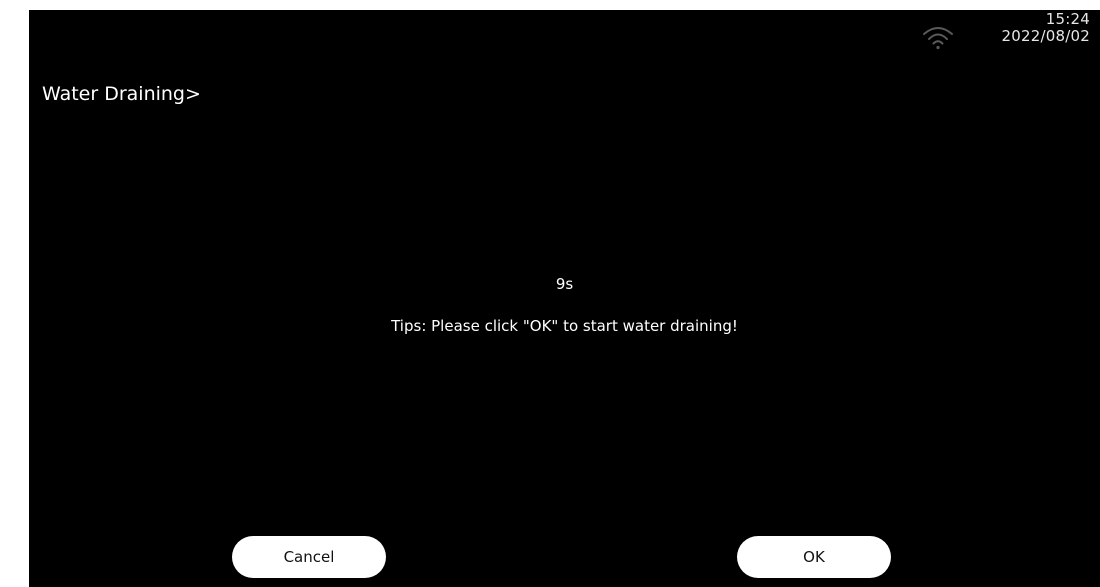  Describe the element at coordinates (1067, 19) in the screenshot. I see `status-time: 15:24` at that location.